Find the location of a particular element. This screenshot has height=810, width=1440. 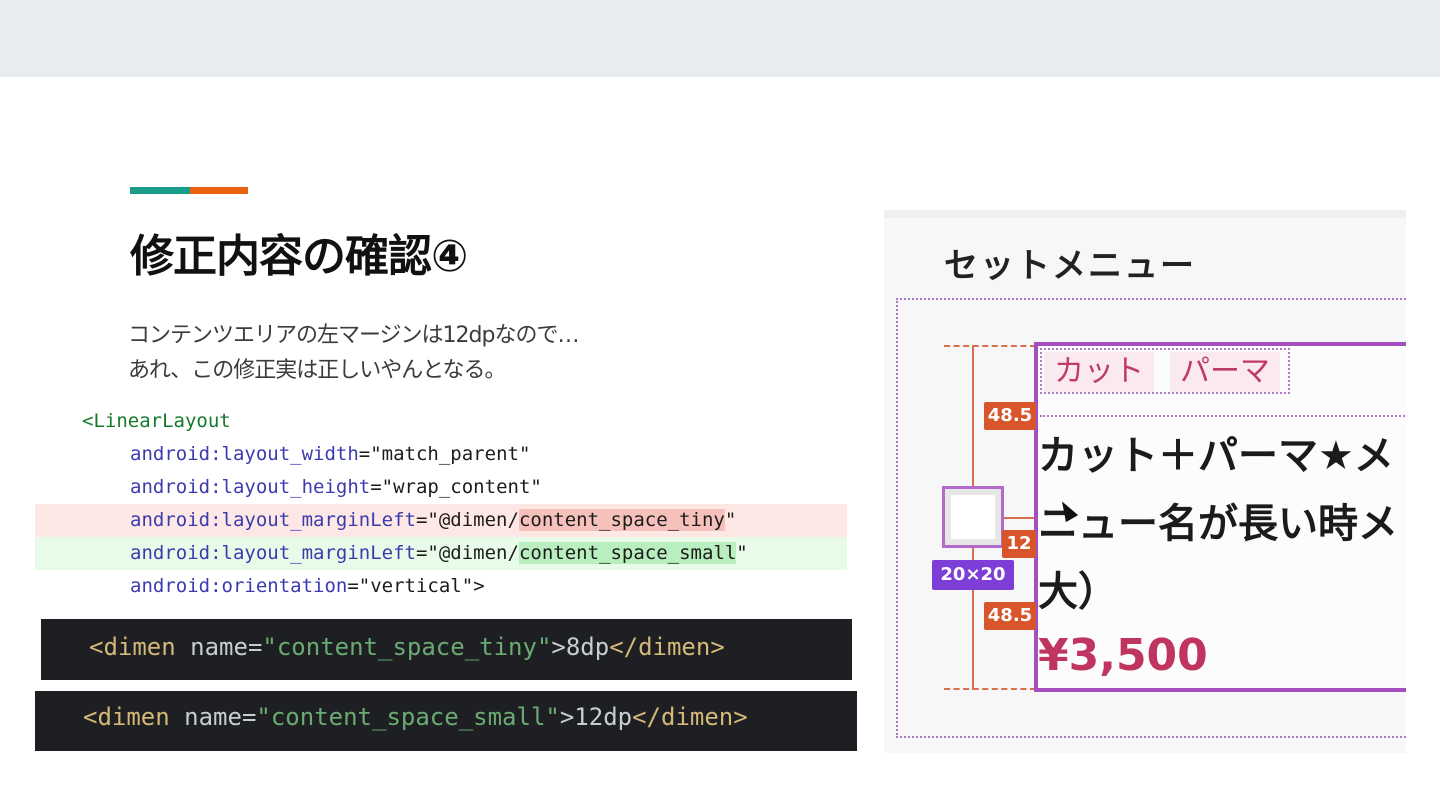

chip-group: カット パーマ is located at coordinates (1165, 371).